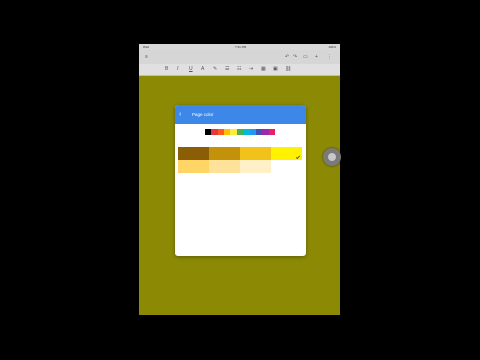  I want to click on text-color-icon: A, so click(202, 69).